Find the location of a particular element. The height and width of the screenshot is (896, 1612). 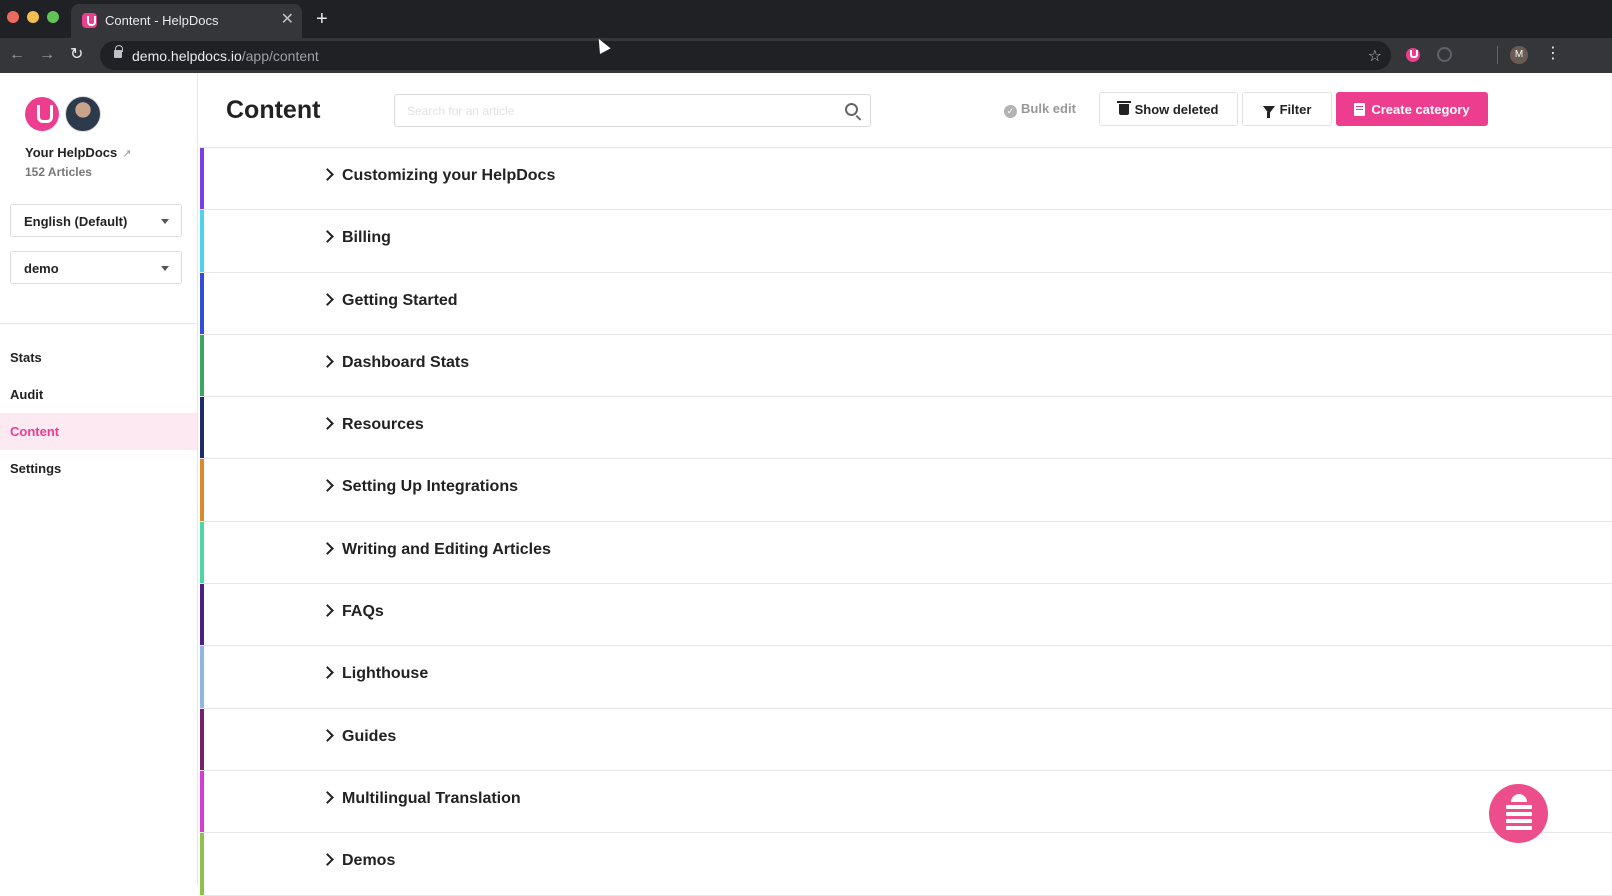

profile-avatar: M is located at coordinates (1519, 55).